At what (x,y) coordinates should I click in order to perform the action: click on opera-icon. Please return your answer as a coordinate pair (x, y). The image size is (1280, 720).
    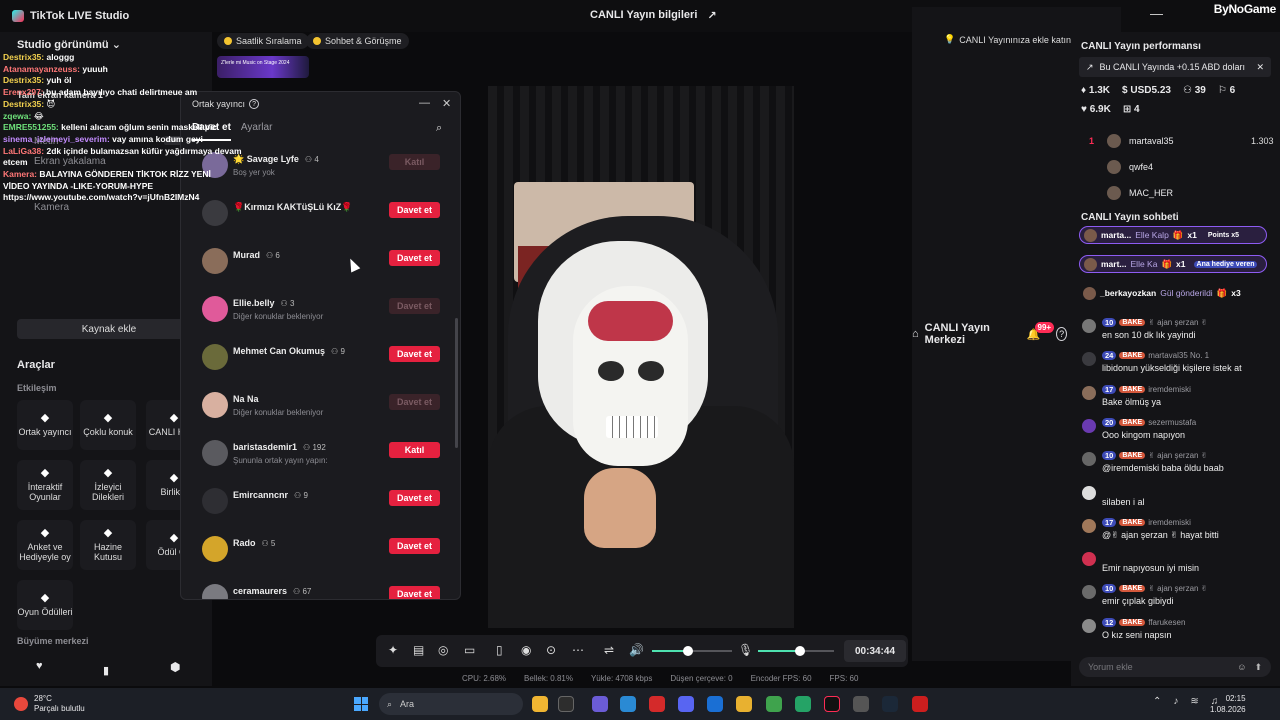
    Looking at the image, I should click on (657, 704).